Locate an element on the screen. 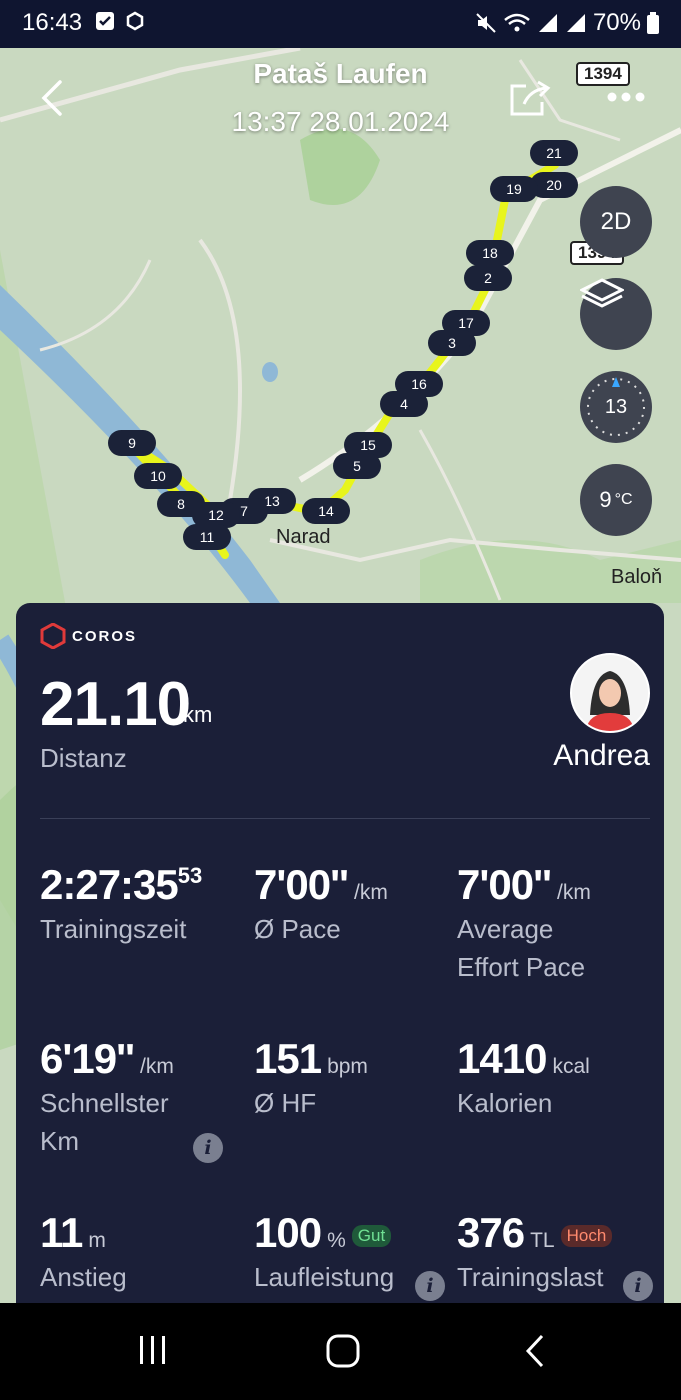 The image size is (681, 1400). metric-value: 376 is located at coordinates (491, 1232).